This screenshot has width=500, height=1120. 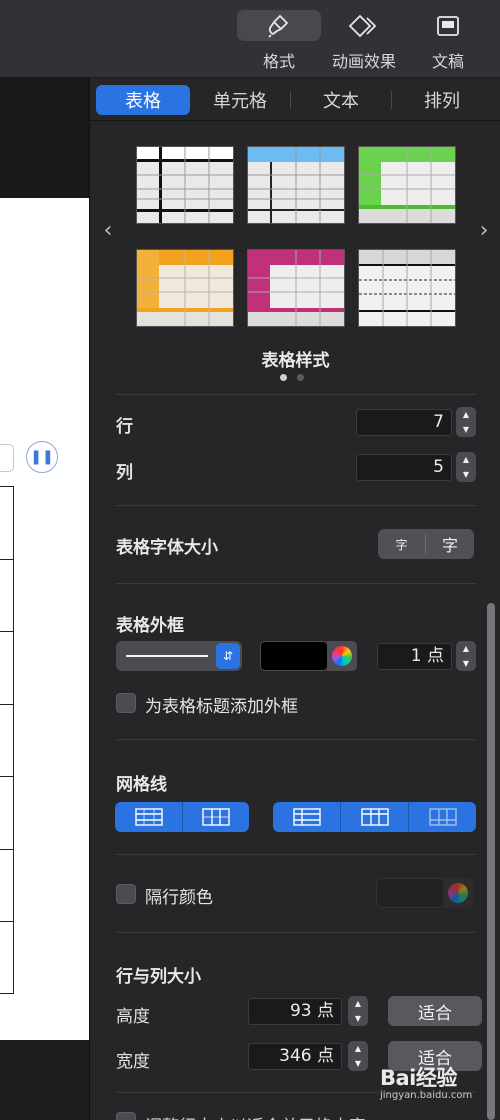 I want to click on table-outline-title: 表格外框, so click(x=150, y=626).